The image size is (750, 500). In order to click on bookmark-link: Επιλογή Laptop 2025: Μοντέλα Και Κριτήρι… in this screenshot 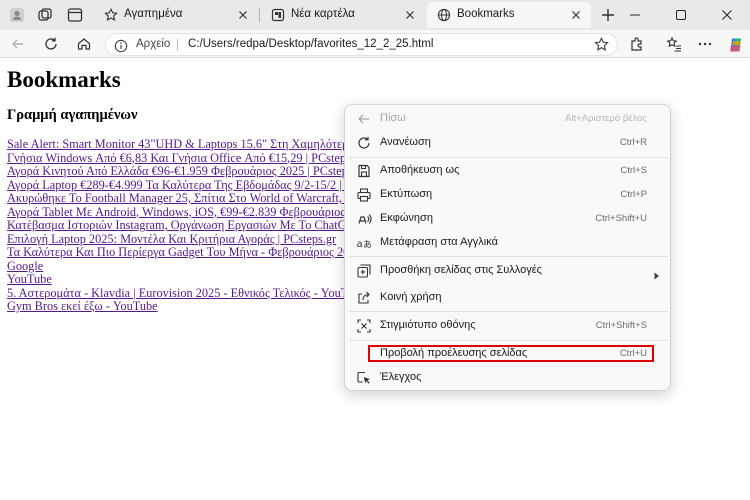, I will do `click(176, 239)`.